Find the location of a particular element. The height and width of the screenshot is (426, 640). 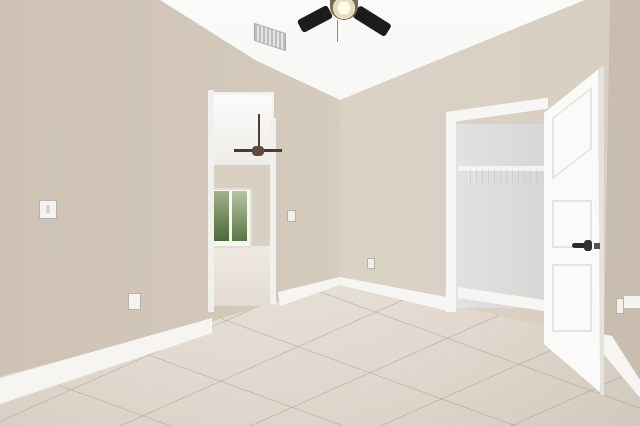

walk-in-closet is located at coordinates (501, 216).